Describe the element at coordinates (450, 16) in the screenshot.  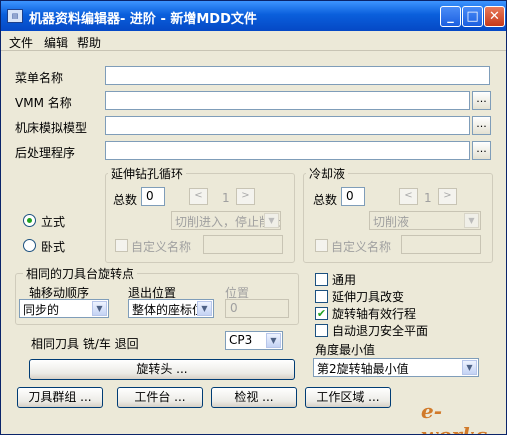
I see `minimize-button: _` at that location.